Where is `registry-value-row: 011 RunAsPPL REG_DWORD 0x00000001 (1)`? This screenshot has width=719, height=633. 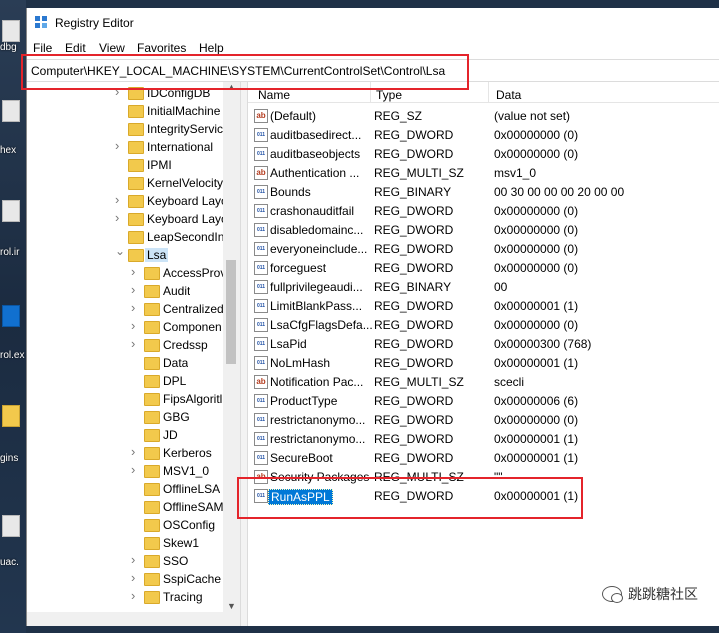 registry-value-row: 011 RunAsPPL REG_DWORD 0x00000001 (1) is located at coordinates (483, 495).